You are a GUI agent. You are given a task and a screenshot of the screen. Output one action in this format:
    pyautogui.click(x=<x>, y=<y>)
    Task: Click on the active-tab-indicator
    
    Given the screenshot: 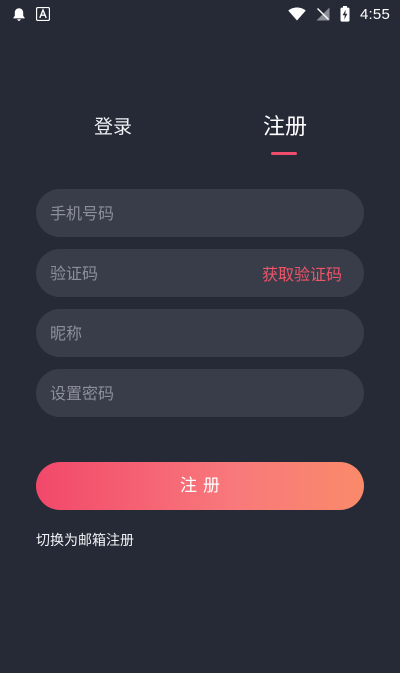 What is the action you would take?
    pyautogui.click(x=284, y=153)
    